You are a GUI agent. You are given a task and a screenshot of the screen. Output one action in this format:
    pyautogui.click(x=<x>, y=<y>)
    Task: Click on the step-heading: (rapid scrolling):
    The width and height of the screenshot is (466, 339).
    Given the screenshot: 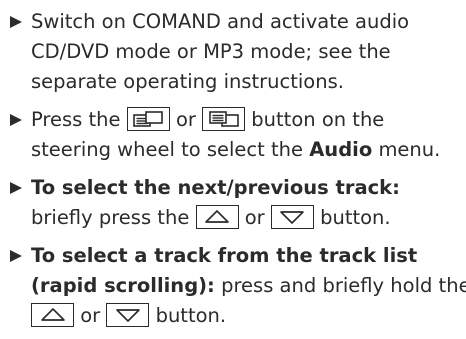 What is the action you would take?
    pyautogui.click(x=123, y=285)
    